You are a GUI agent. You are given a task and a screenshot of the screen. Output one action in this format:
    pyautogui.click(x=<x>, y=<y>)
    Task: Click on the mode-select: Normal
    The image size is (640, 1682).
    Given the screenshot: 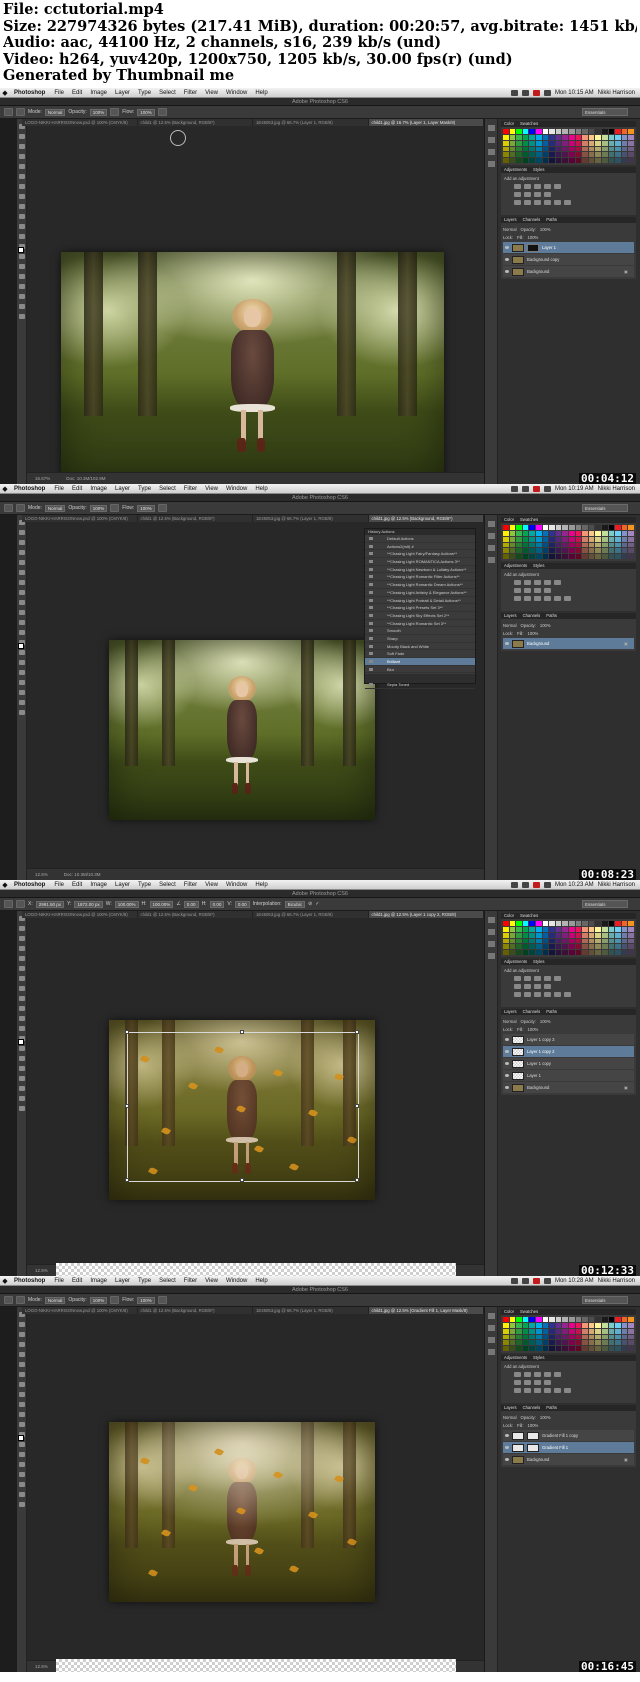 What is the action you would take?
    pyautogui.click(x=55, y=1300)
    